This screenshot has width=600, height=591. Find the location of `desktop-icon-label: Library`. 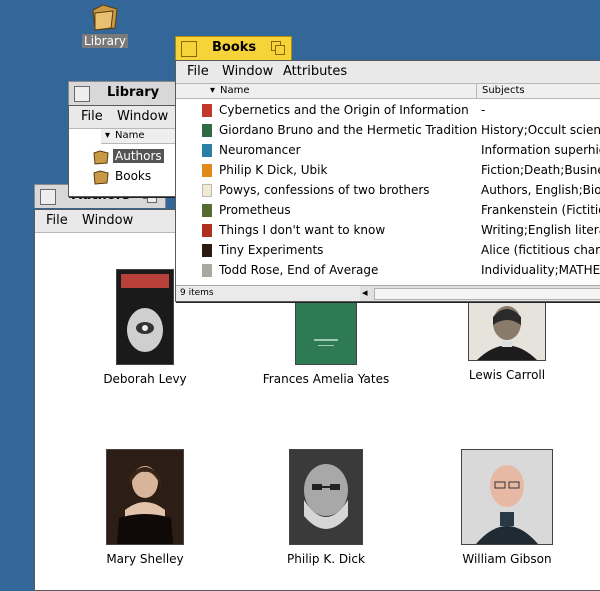

desktop-icon-label: Library is located at coordinates (105, 41).